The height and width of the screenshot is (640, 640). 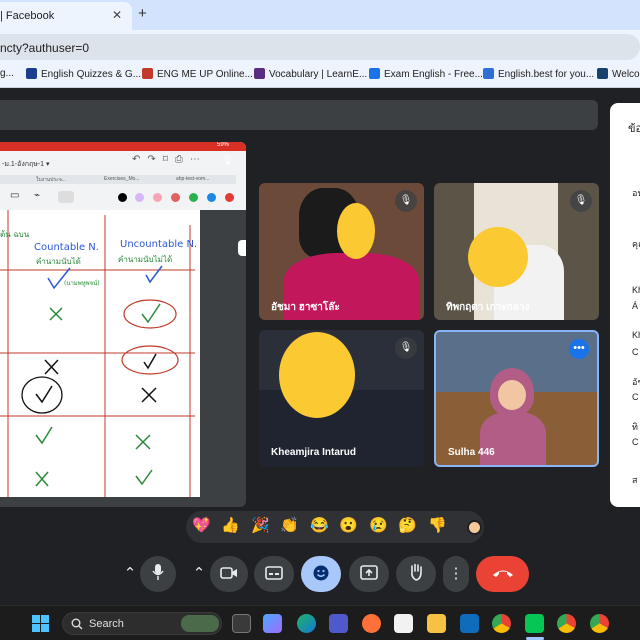 What do you see at coordinates (37, 195) in the screenshot?
I see `eraser-icon: ⌁` at bounding box center [37, 195].